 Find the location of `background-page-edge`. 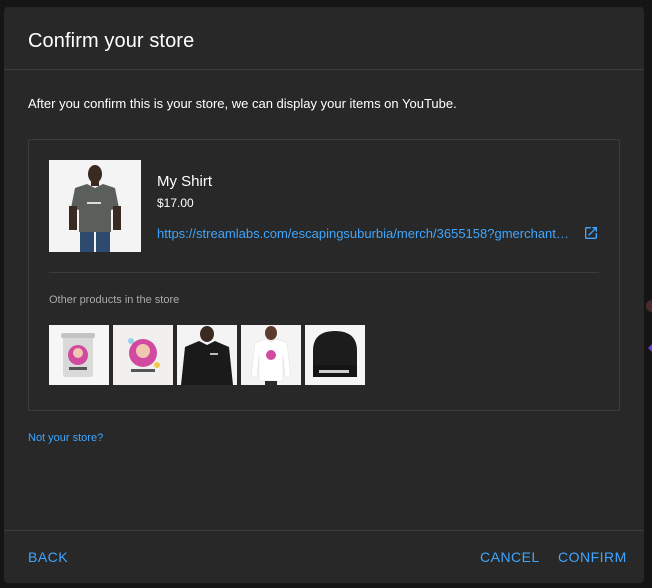

background-page-edge is located at coordinates (648, 330).